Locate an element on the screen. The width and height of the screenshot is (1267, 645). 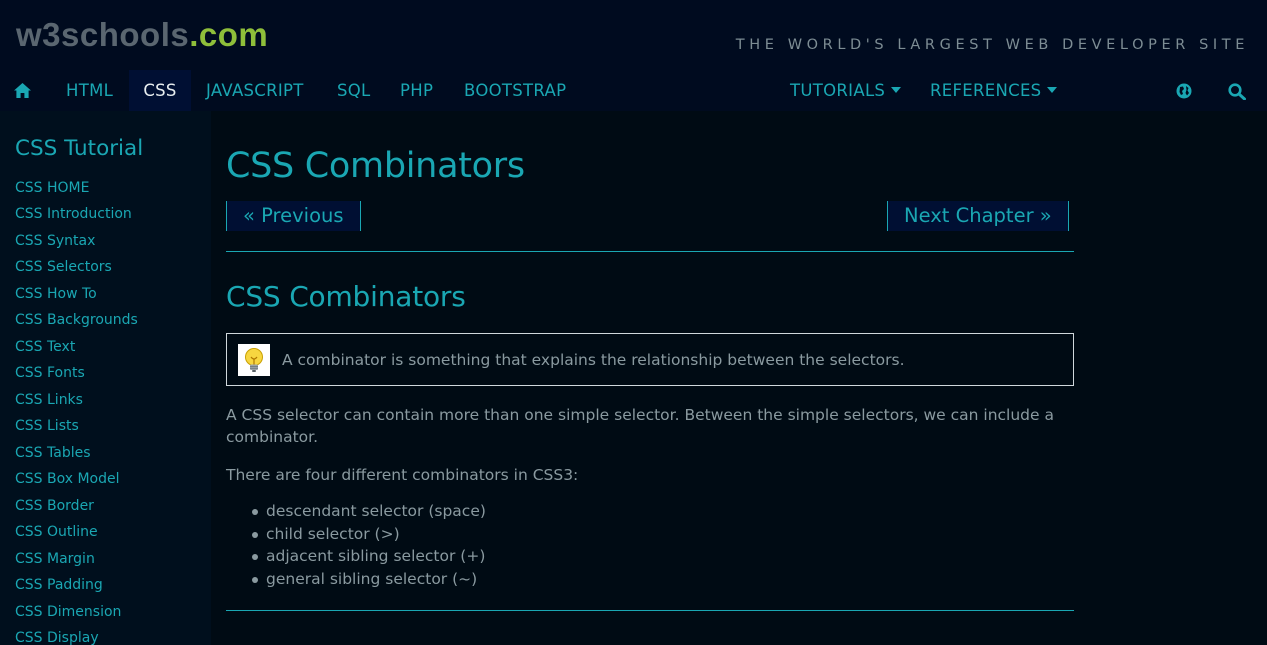
site-tagline: THE WORLD'S LARGEST WEB DEVELOPER SITE is located at coordinates (992, 45).